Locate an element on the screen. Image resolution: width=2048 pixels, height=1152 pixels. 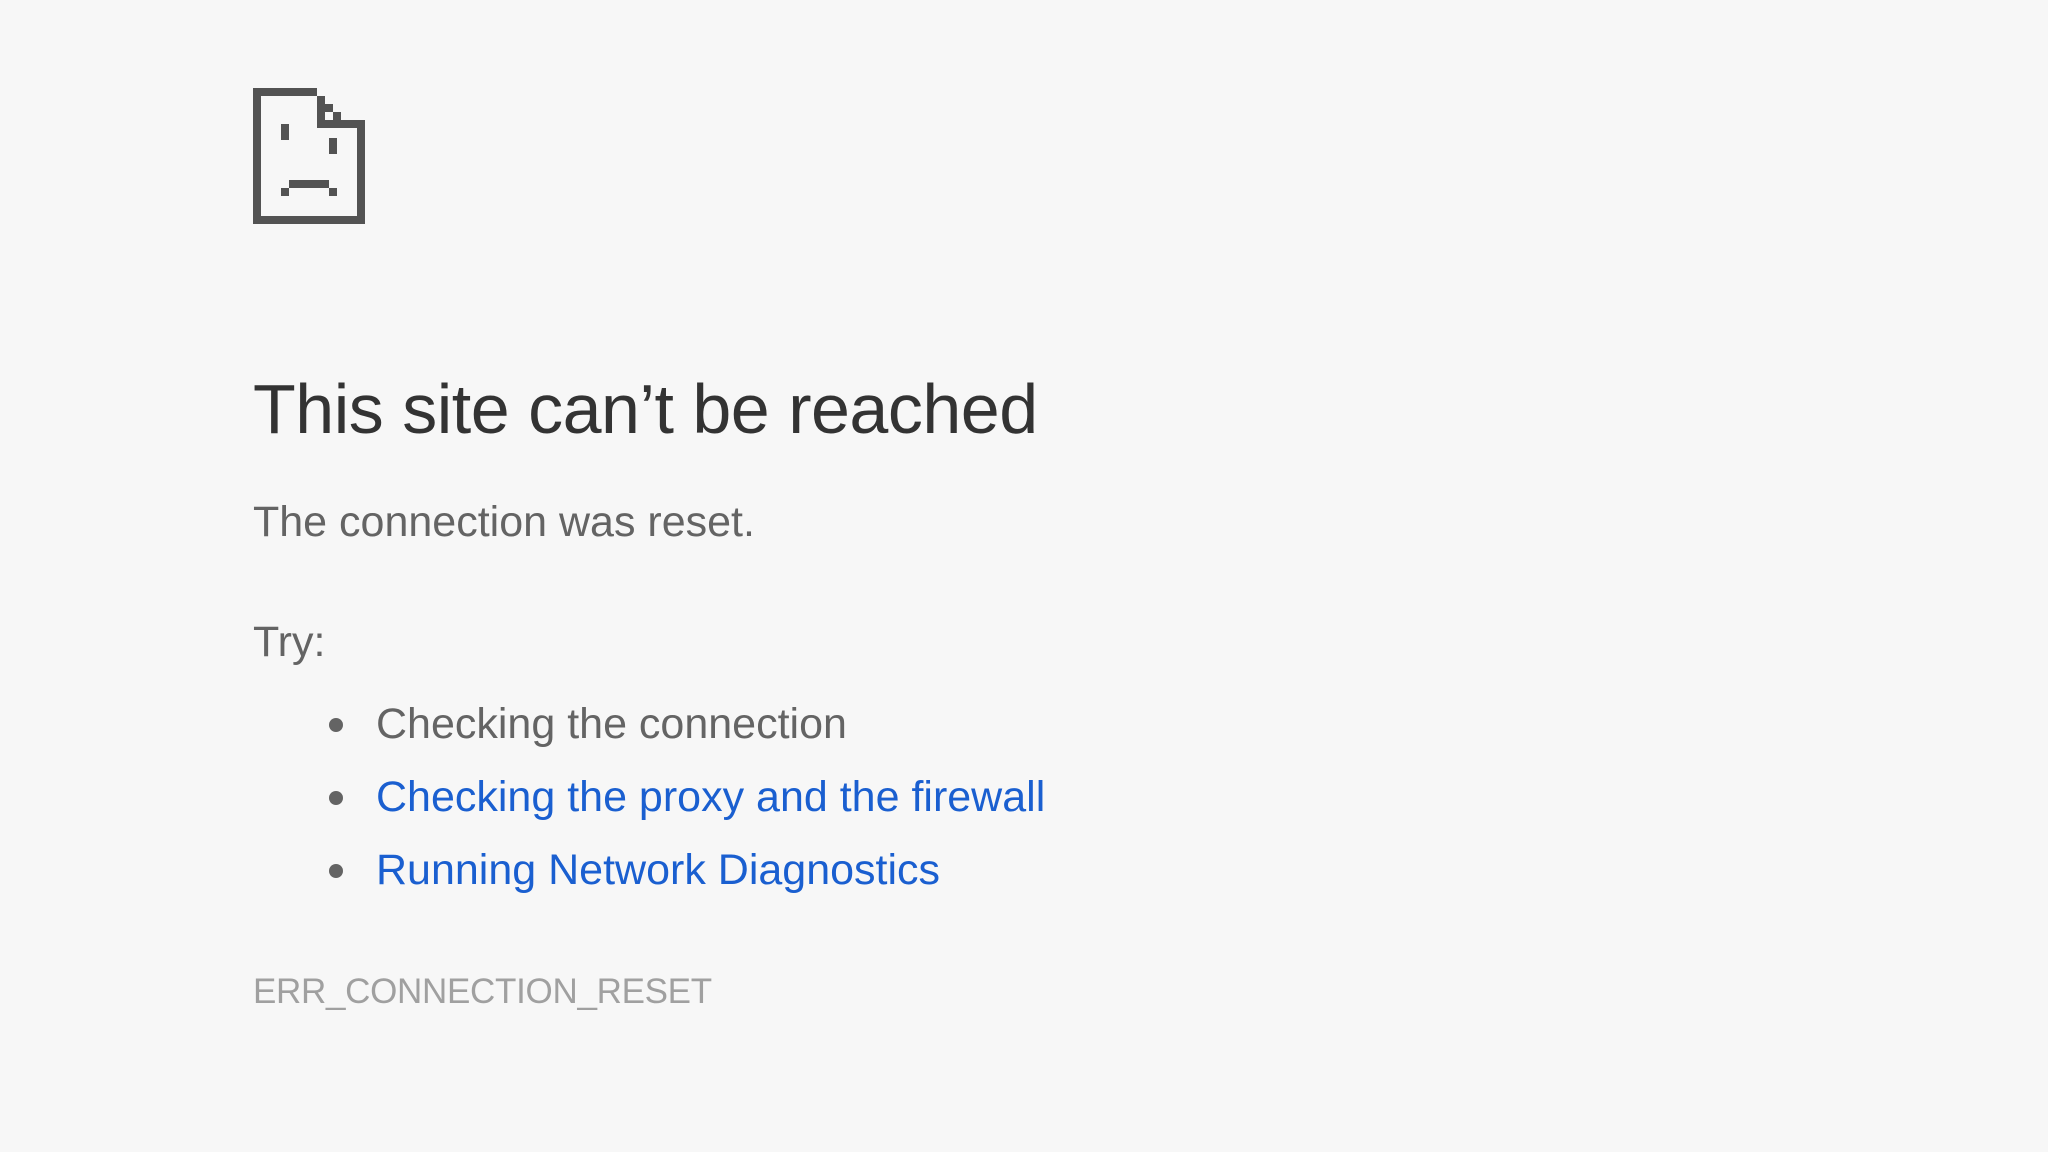
suggestion-label: Checking the connection is located at coordinates (611, 724).